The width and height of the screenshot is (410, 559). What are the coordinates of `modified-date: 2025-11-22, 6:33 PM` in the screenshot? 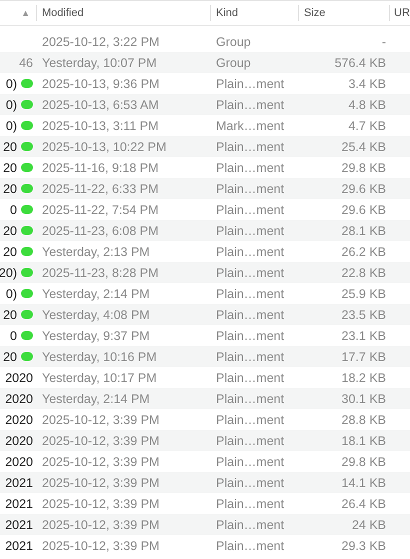 It's located at (100, 189).